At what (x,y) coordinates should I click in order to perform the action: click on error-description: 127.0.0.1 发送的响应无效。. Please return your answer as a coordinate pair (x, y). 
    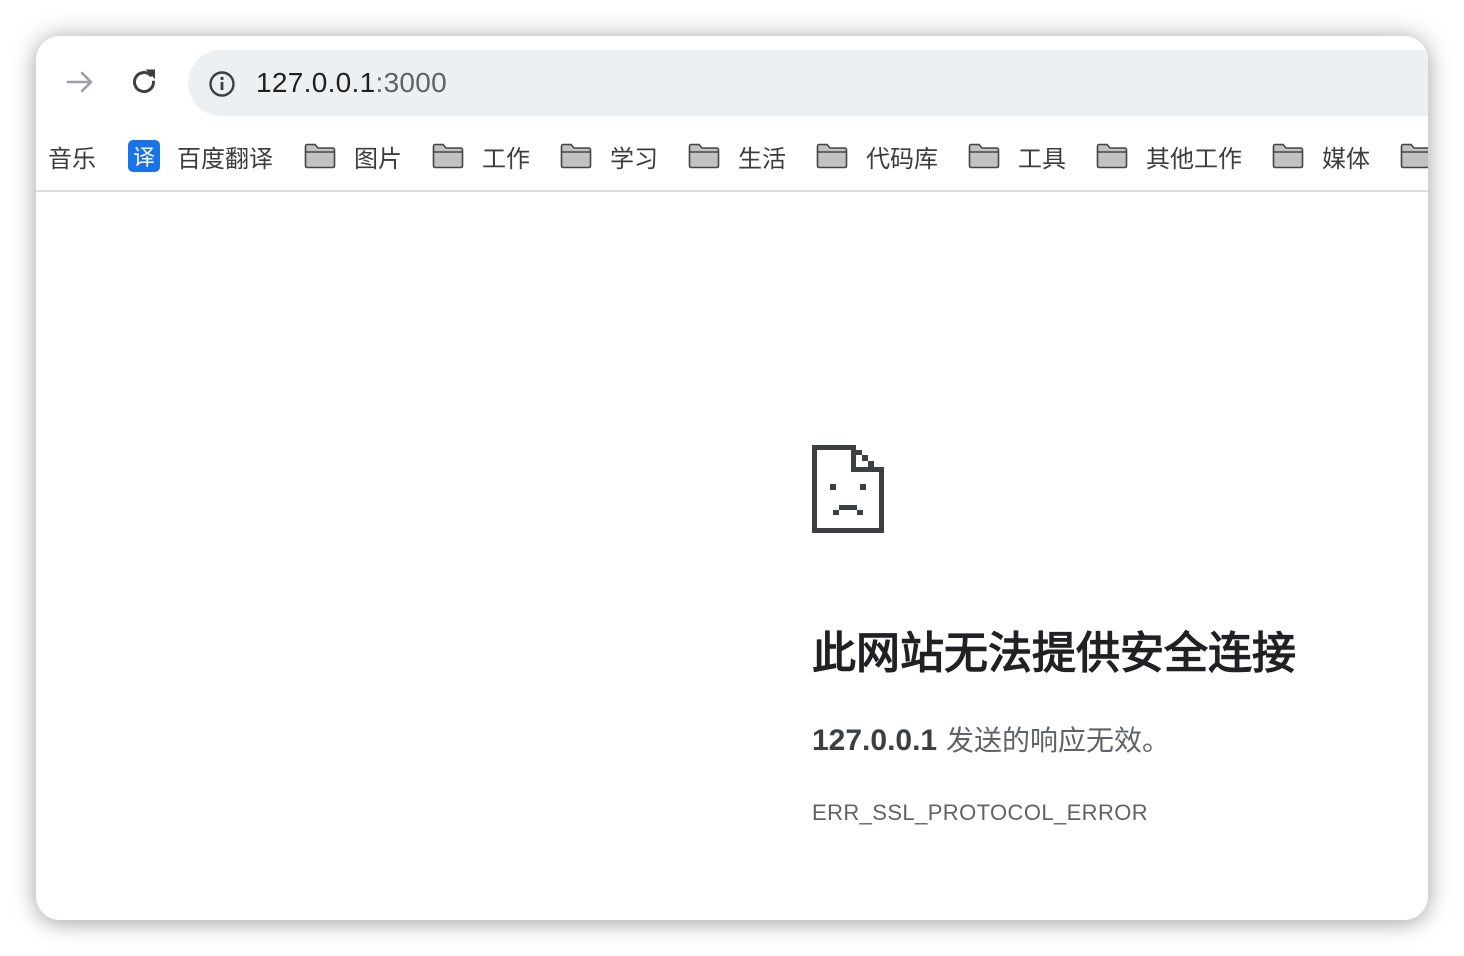
    Looking at the image, I should click on (991, 741).